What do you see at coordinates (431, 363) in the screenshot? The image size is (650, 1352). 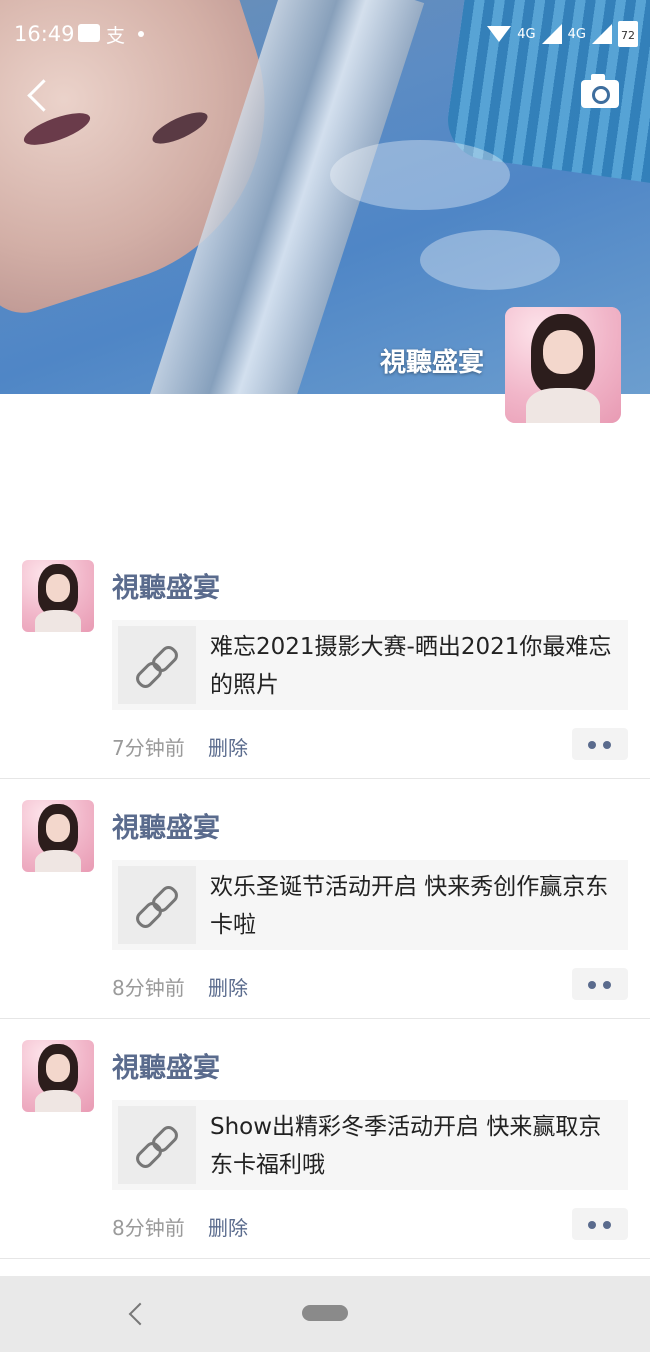 I see `profile-name: 視聽盛宴` at bounding box center [431, 363].